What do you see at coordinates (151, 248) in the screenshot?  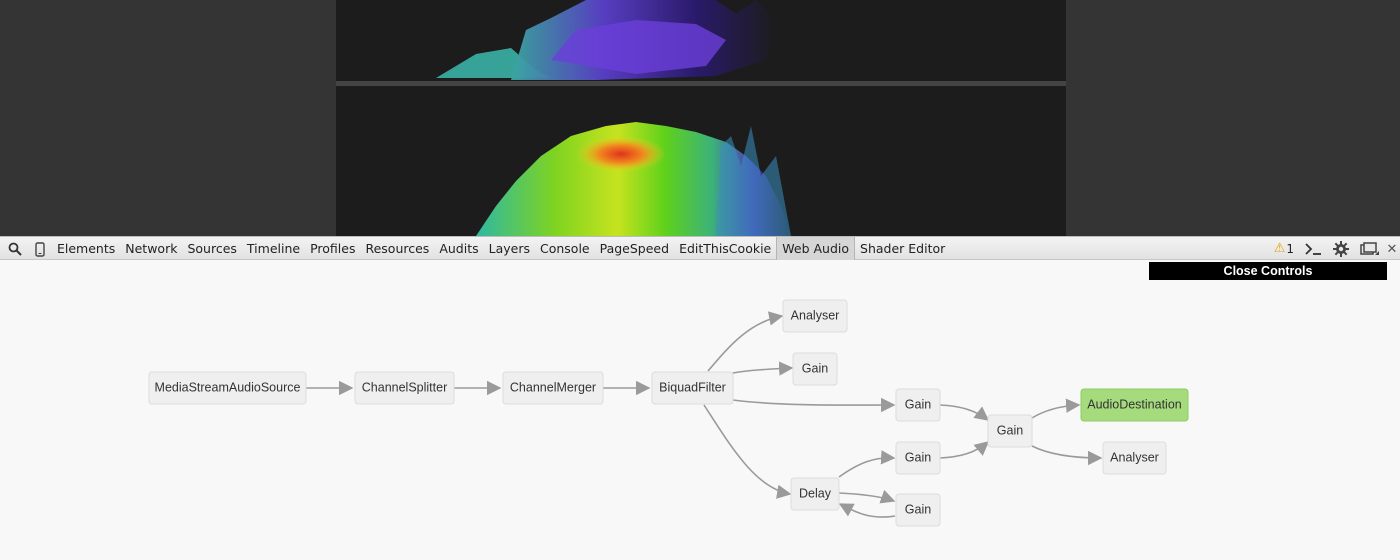 I see `tab-network: Network` at bounding box center [151, 248].